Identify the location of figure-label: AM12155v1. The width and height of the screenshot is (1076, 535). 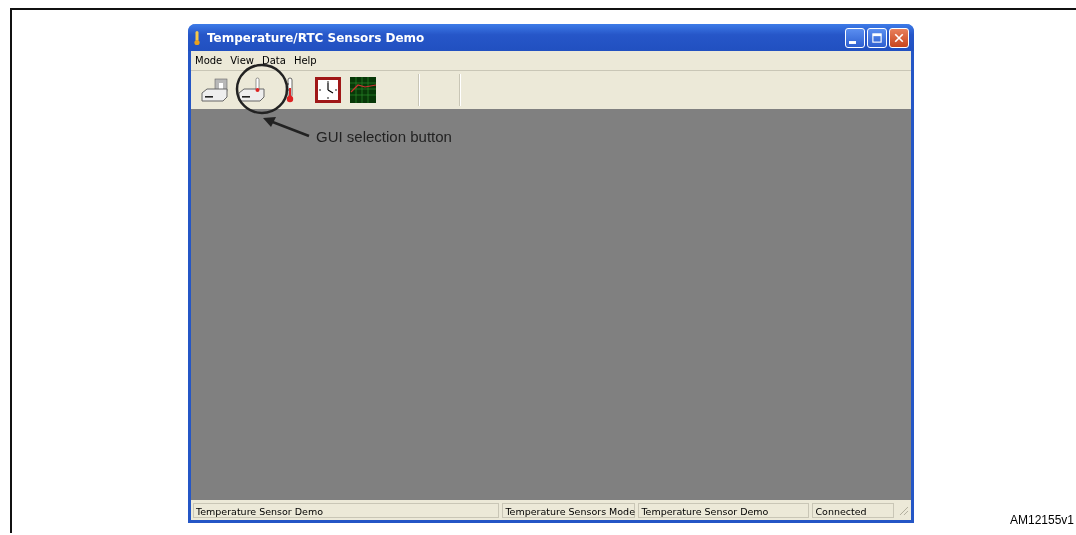
(1042, 520).